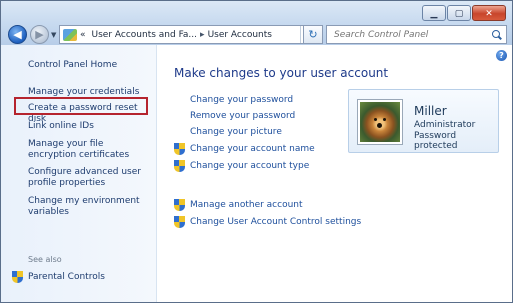 This screenshot has width=513, height=303. Describe the element at coordinates (88, 207) in the screenshot. I see `sidebar-item-environment-variables: Change my environment variables` at that location.